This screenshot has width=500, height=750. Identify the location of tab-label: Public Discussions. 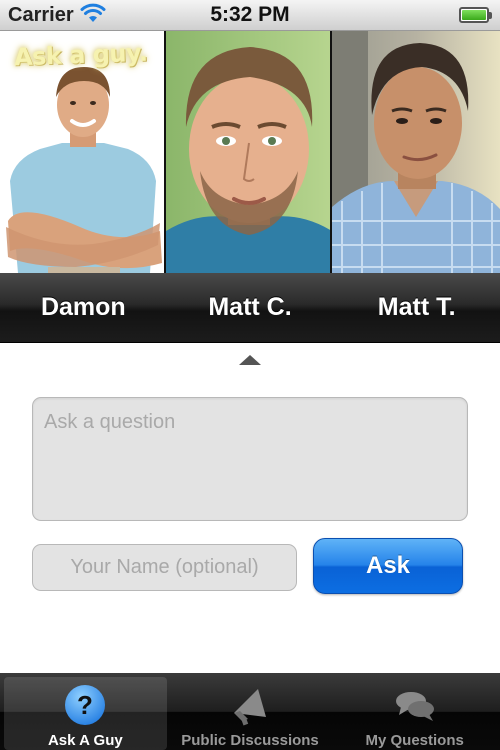
(250, 740).